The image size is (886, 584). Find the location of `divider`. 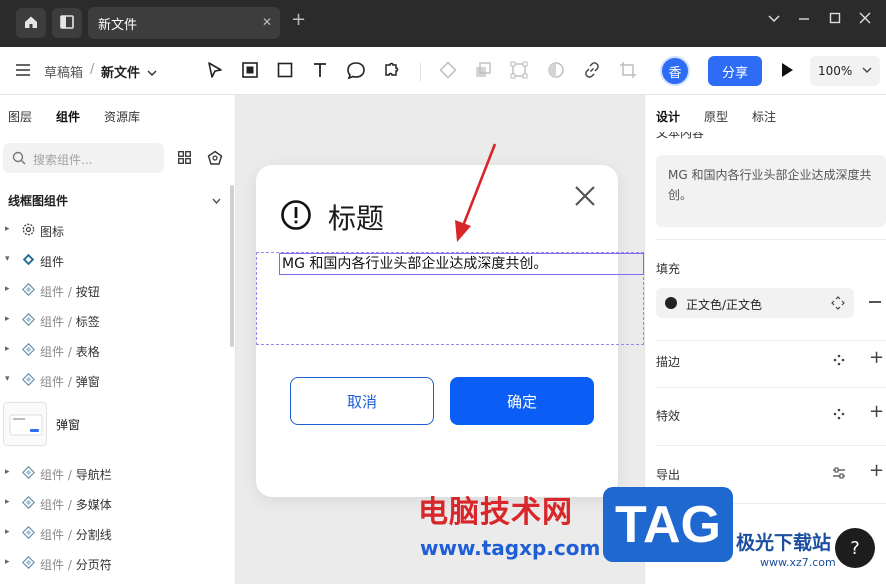

divider is located at coordinates (771, 340).